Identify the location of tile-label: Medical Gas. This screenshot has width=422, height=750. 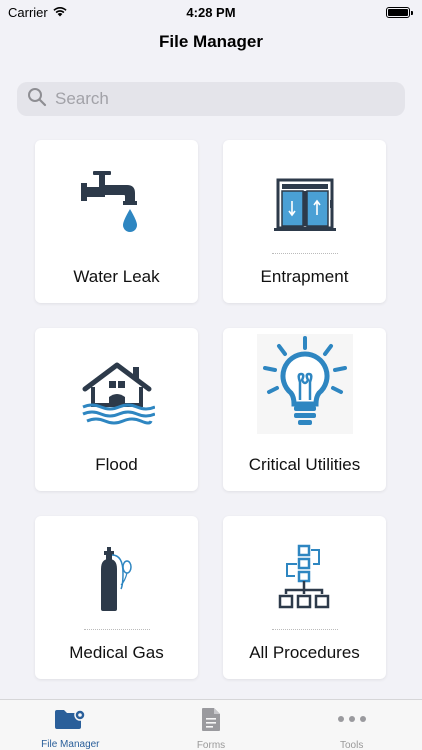
(116, 652).